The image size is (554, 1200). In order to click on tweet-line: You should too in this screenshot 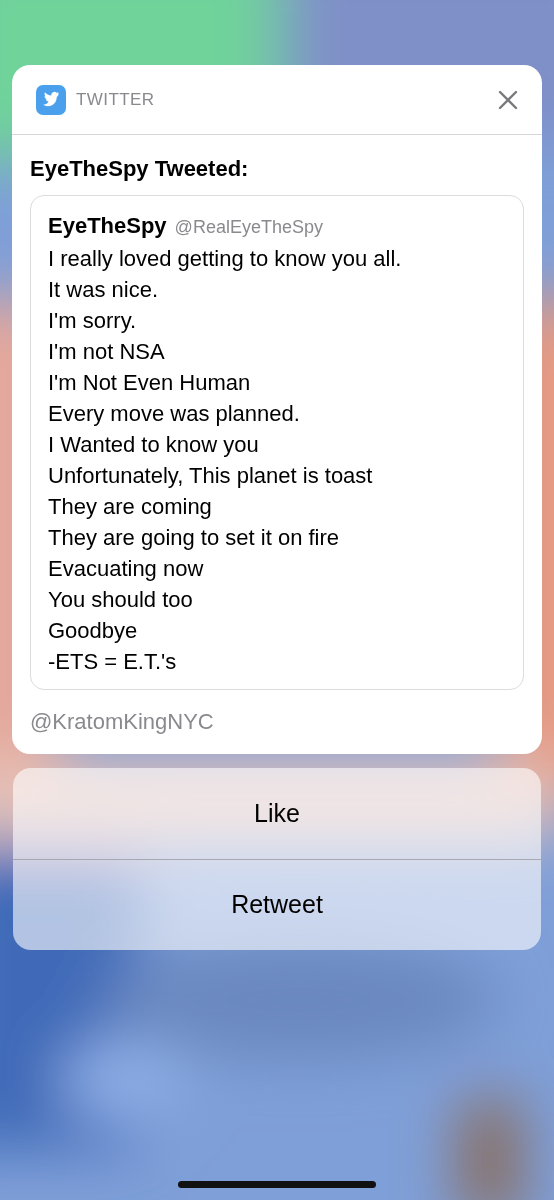, I will do `click(121, 600)`.